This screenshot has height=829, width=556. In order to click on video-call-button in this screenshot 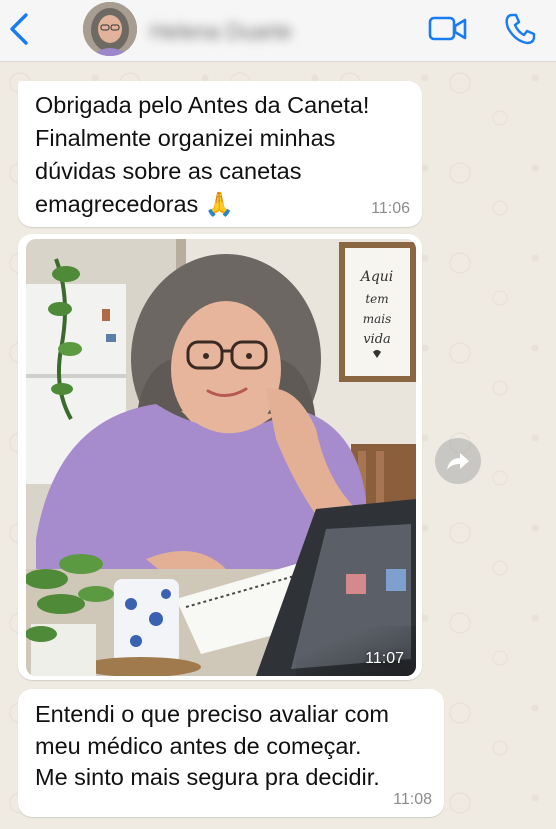, I will do `click(448, 29)`.